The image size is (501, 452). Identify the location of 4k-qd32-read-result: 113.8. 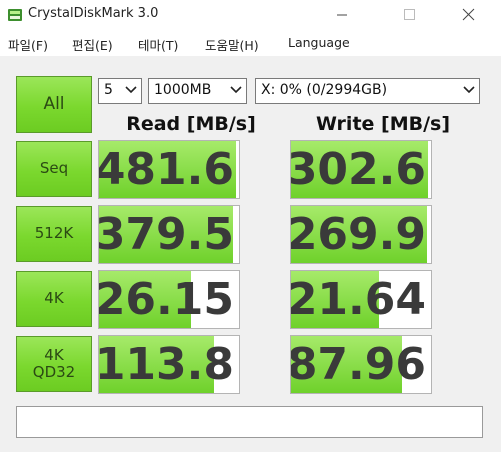
(169, 364).